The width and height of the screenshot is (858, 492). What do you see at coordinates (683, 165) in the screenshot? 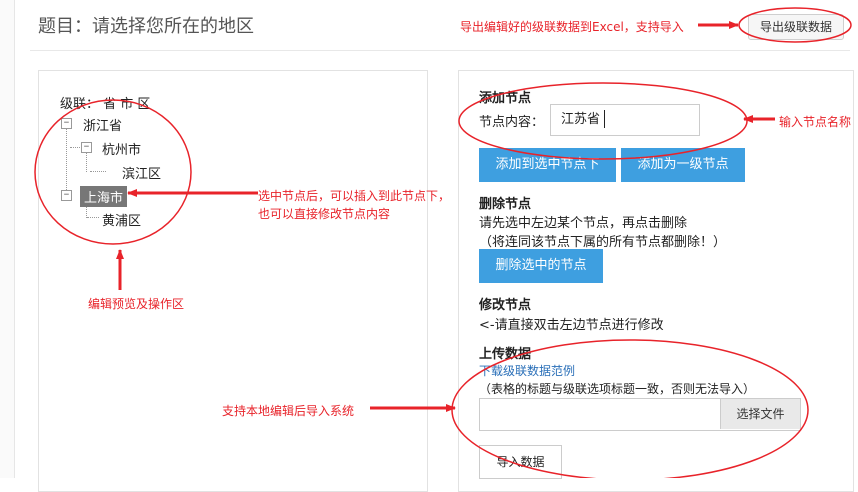
I see `add-top-level-button: 添加为一级节点` at bounding box center [683, 165].